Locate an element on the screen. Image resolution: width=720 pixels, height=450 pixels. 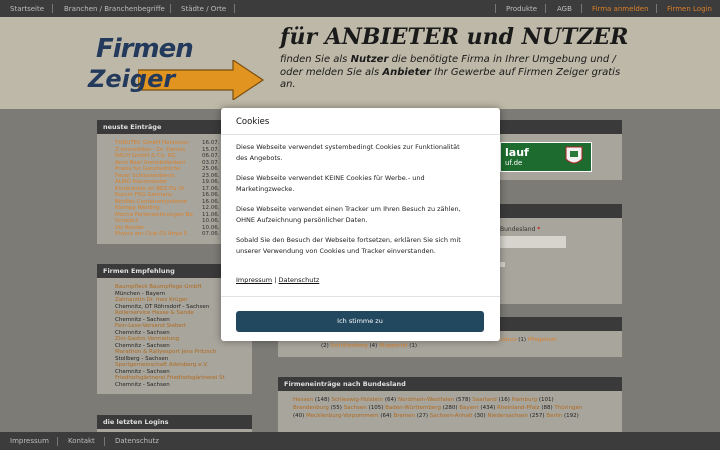
count-text: (4) is located at coordinates (373, 346).